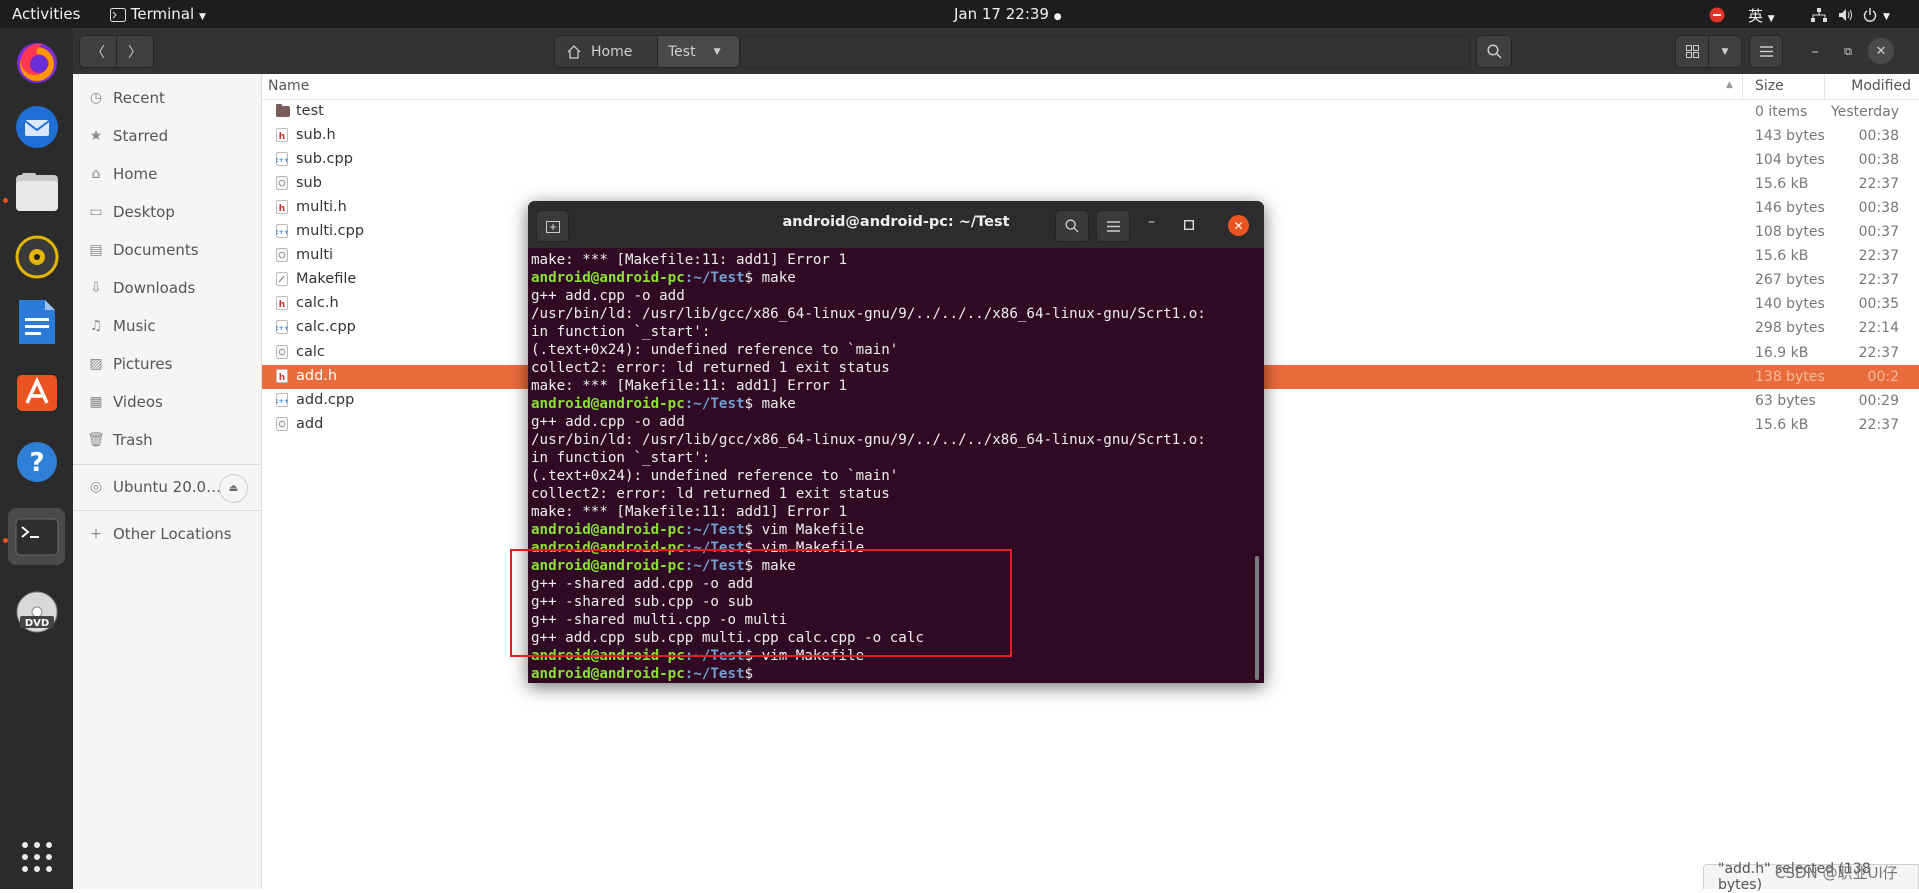 The image size is (1919, 893). What do you see at coordinates (1090, 136) in the screenshot?
I see `file-row: h sub.h 143 bytes 00:38` at bounding box center [1090, 136].